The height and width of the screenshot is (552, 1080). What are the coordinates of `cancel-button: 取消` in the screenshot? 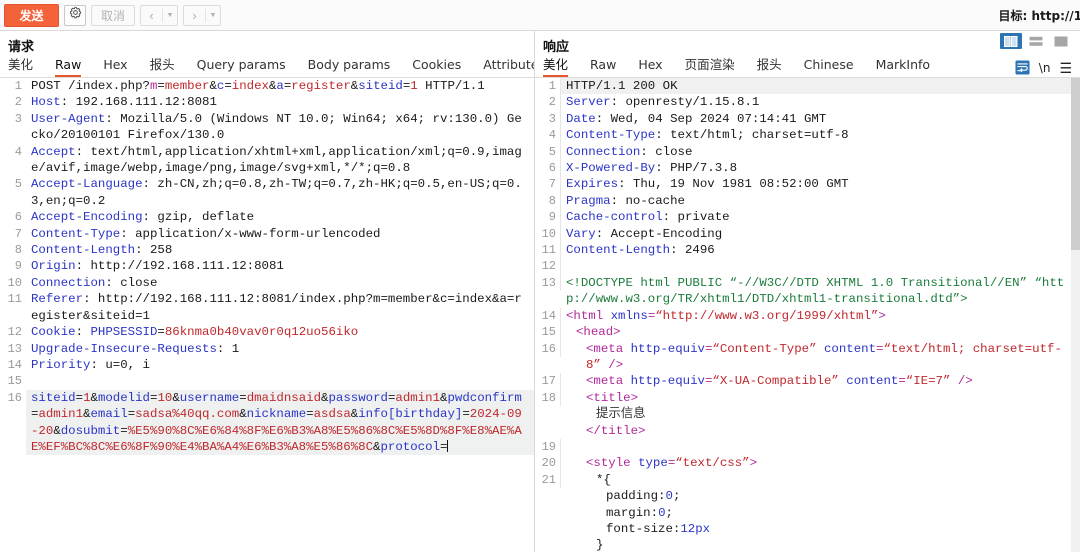 It's located at (113, 15).